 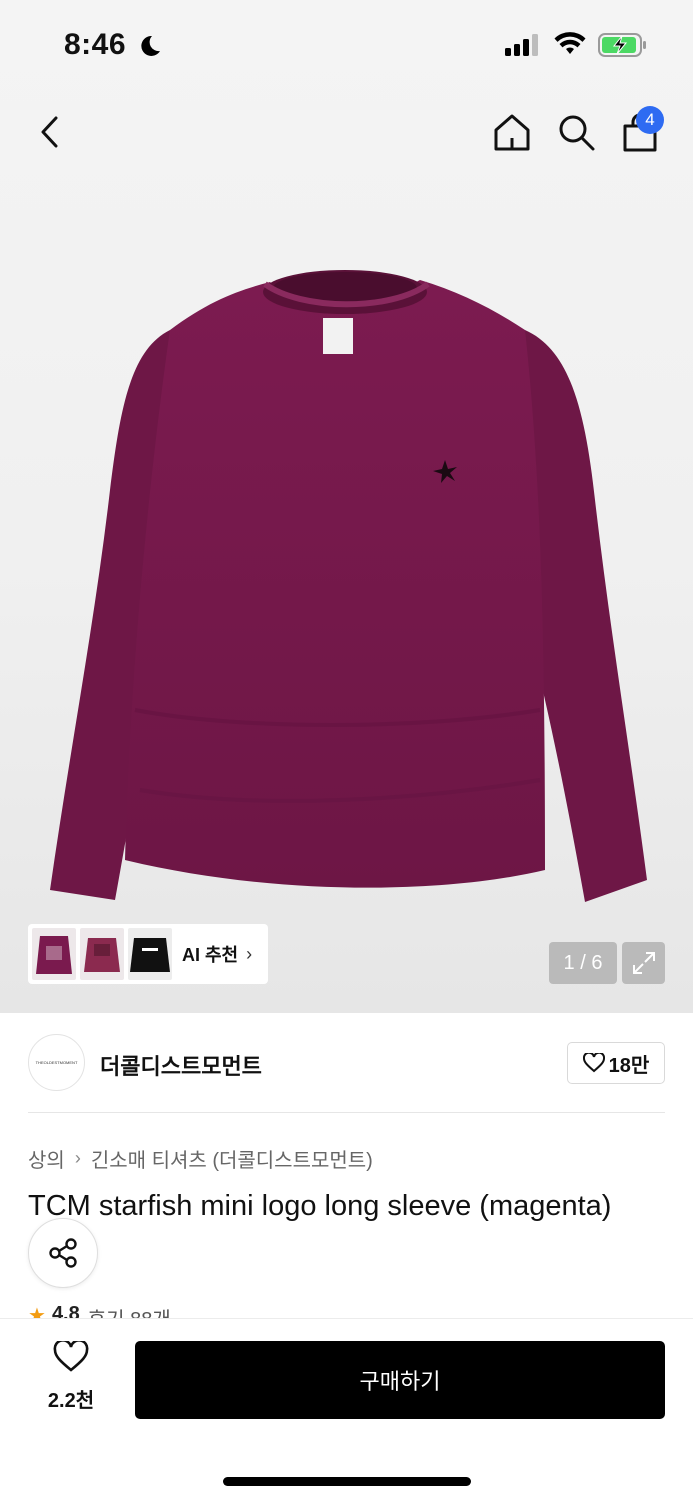 I want to click on moon-icon, so click(x=150, y=45).